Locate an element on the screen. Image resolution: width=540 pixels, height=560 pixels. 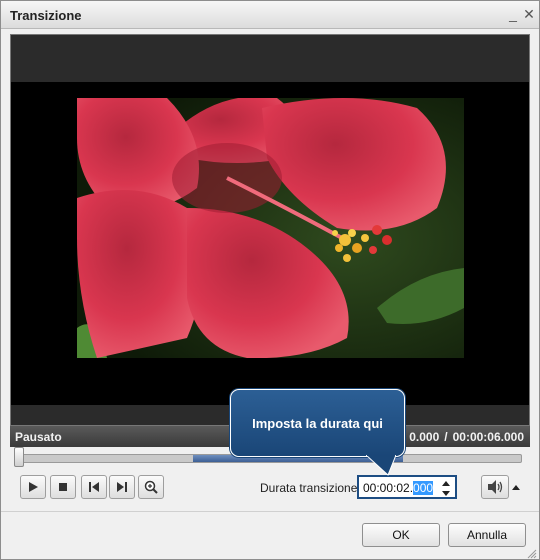
duration-label: Durata transizione: is located at coordinates (310, 488).